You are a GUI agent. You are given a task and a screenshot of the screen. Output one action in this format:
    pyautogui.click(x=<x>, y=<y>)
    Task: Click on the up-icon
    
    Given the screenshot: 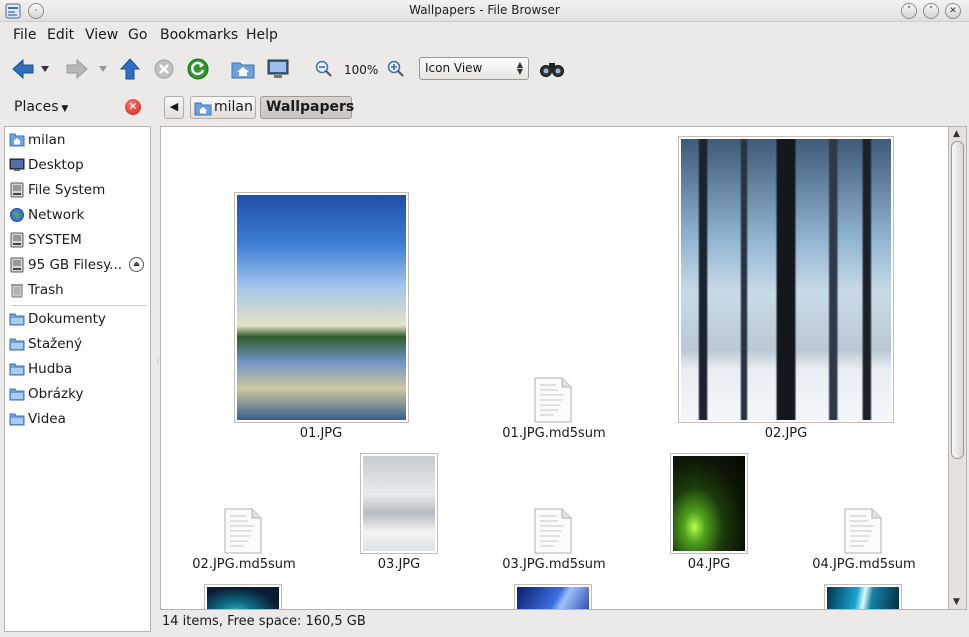 What is the action you would take?
    pyautogui.click(x=130, y=69)
    